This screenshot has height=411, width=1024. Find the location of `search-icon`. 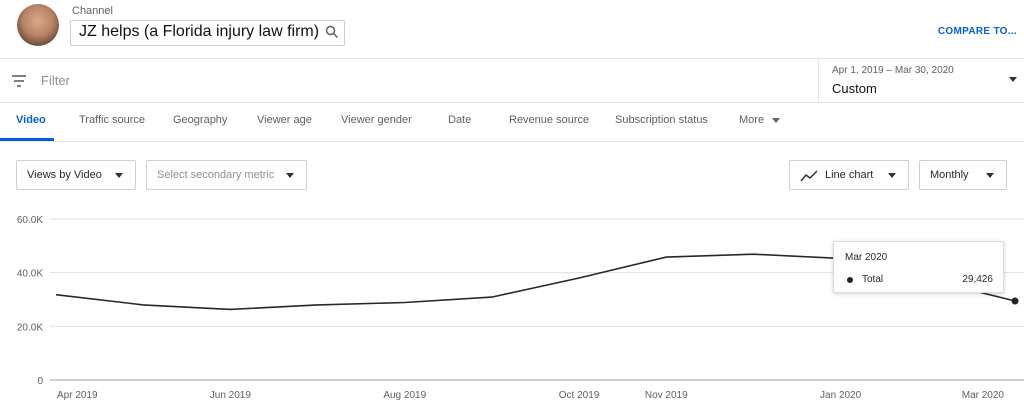

search-icon is located at coordinates (332, 34).